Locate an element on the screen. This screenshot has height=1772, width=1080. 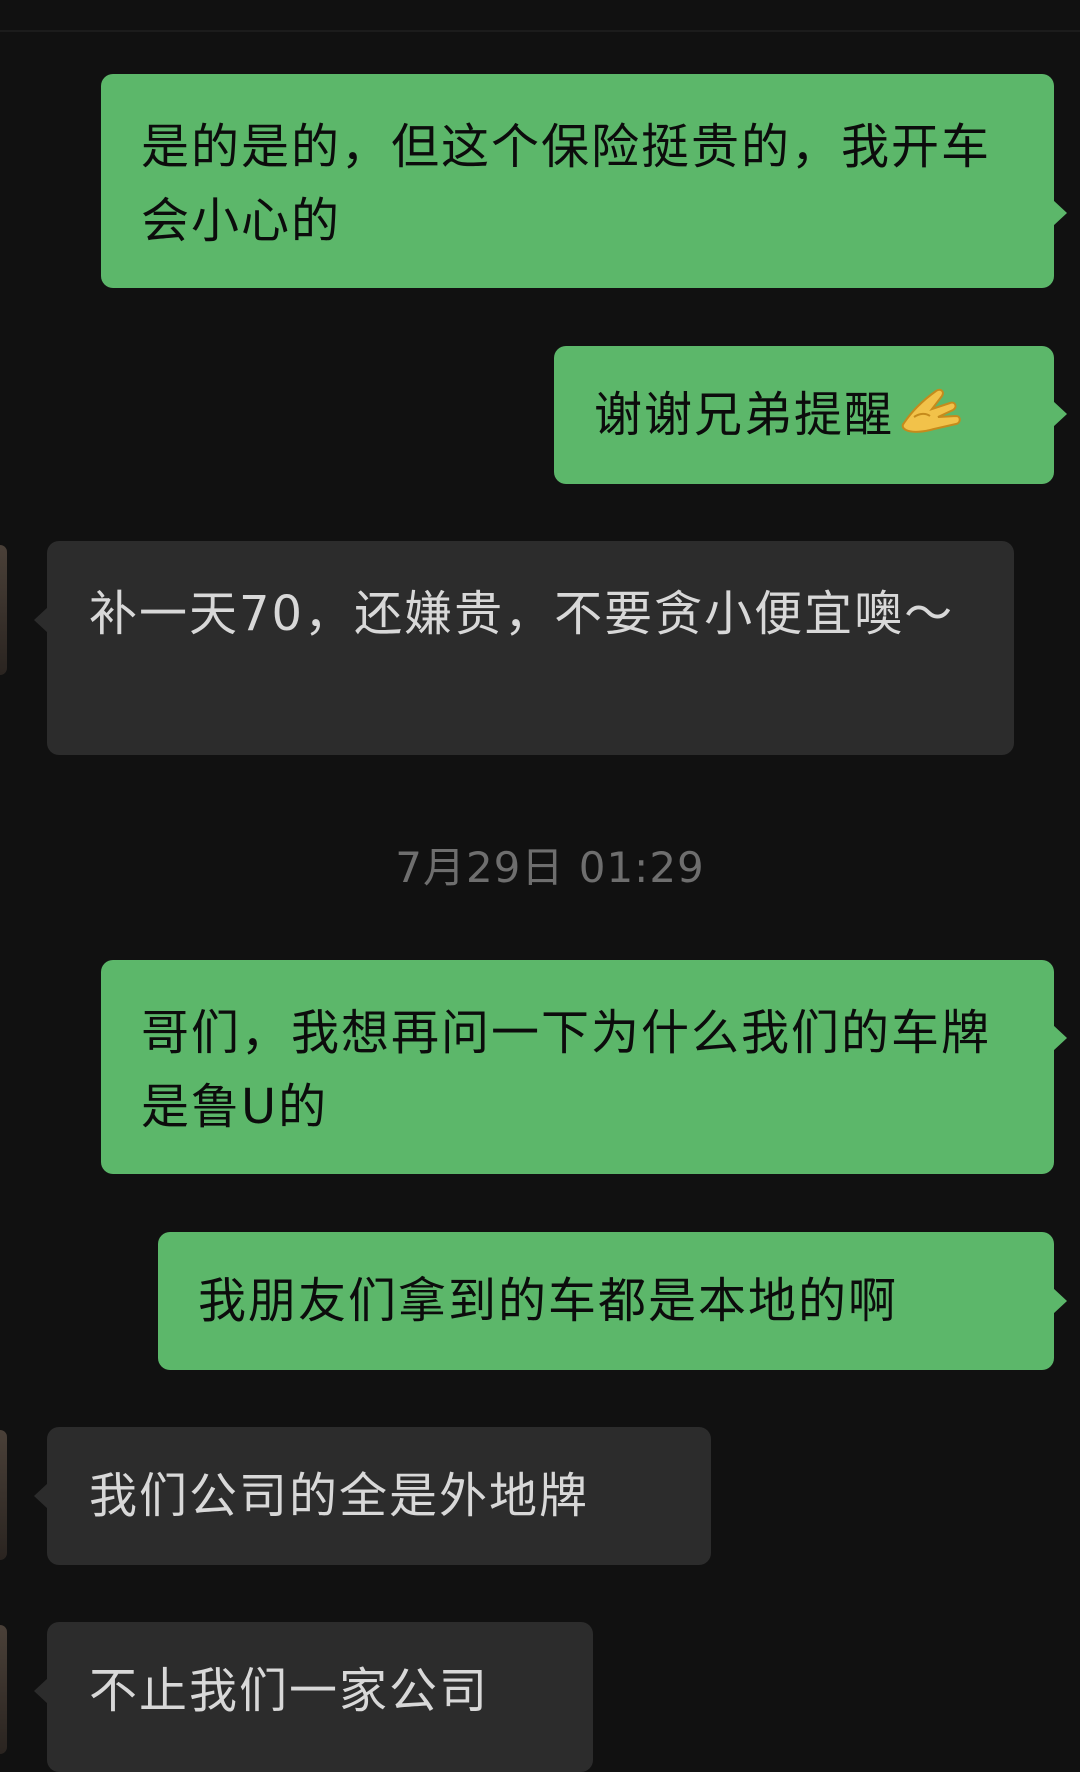
message-text: 是的是的，但这个保险挺贵的，我开车会小心的 is located at coordinates (566, 184).